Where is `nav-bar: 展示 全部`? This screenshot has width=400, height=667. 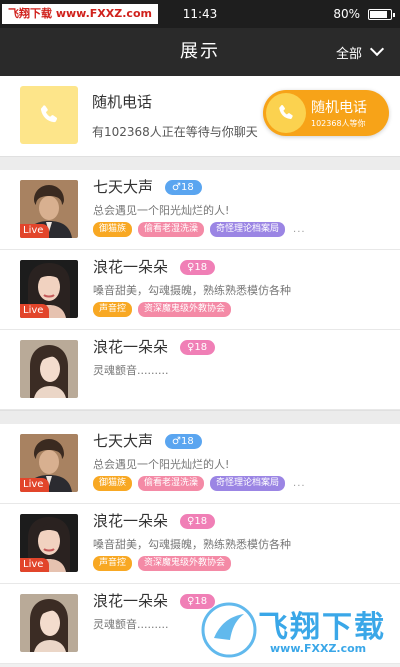
nav-bar: 展示 全部 is located at coordinates (200, 52).